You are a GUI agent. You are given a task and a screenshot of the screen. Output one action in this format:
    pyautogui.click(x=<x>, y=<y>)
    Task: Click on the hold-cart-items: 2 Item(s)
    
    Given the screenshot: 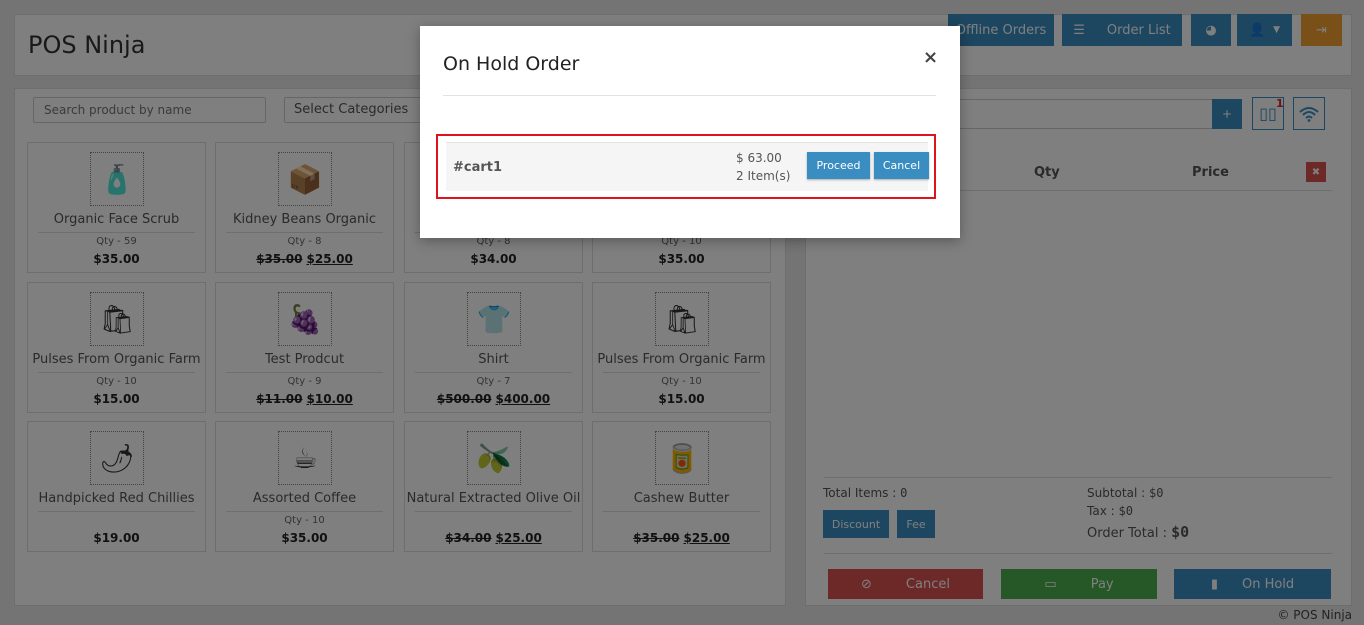 What is the action you would take?
    pyautogui.click(x=763, y=176)
    